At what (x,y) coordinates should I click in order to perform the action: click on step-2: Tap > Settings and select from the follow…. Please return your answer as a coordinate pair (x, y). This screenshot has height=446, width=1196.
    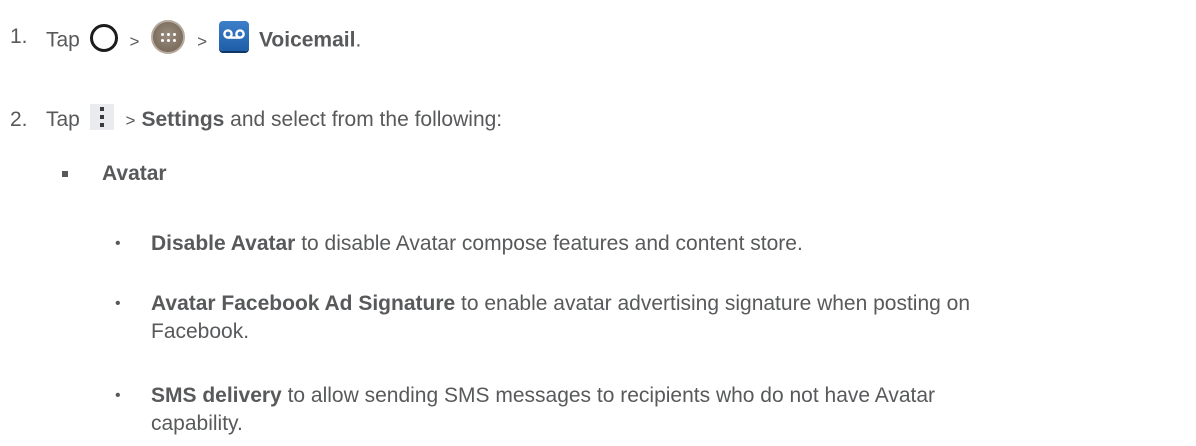
    Looking at the image, I should click on (274, 119).